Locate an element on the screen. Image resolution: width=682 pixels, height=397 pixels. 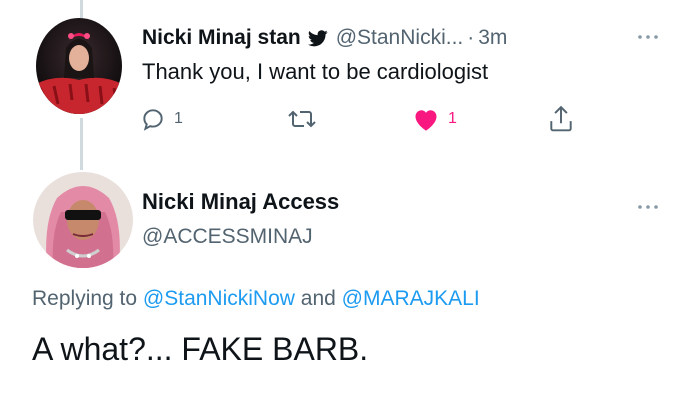
reply-button: 1 is located at coordinates (161, 119).